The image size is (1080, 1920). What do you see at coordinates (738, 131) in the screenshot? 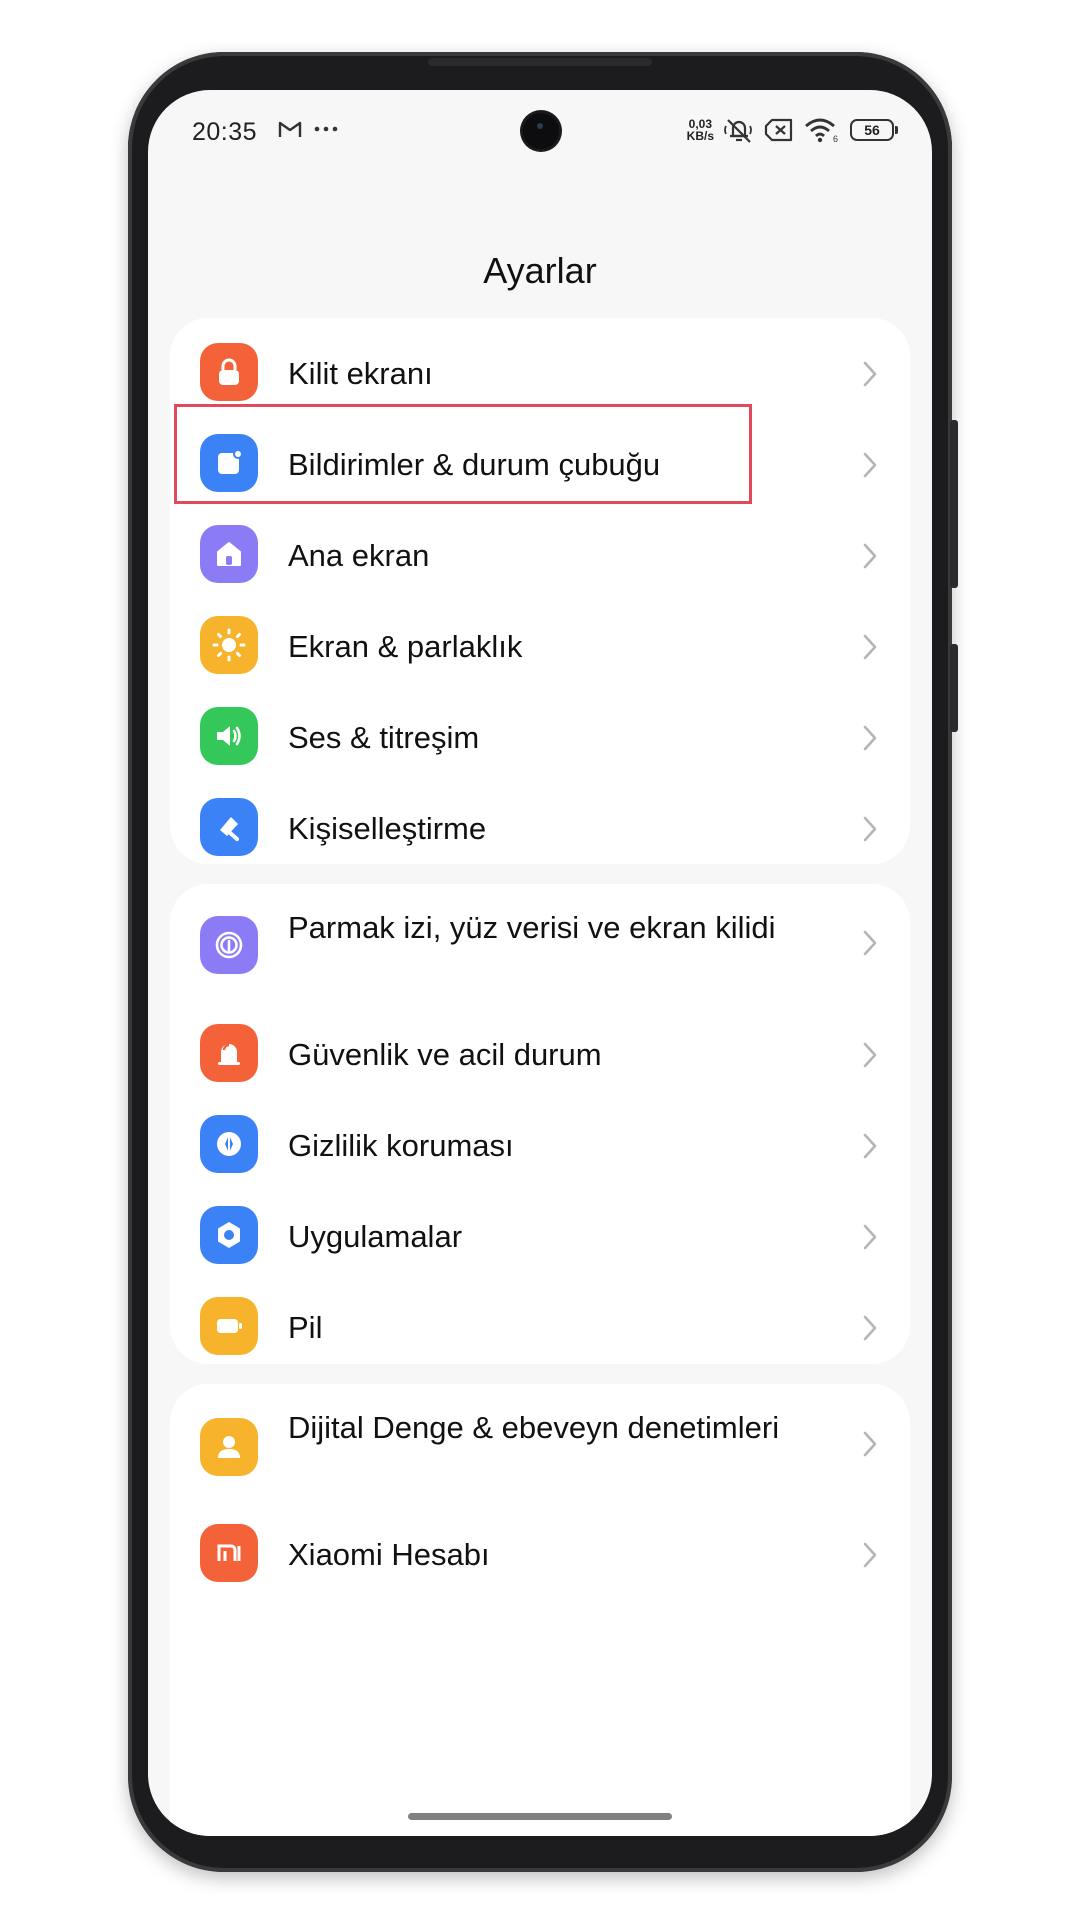
I see `silent-bell-icon` at bounding box center [738, 131].